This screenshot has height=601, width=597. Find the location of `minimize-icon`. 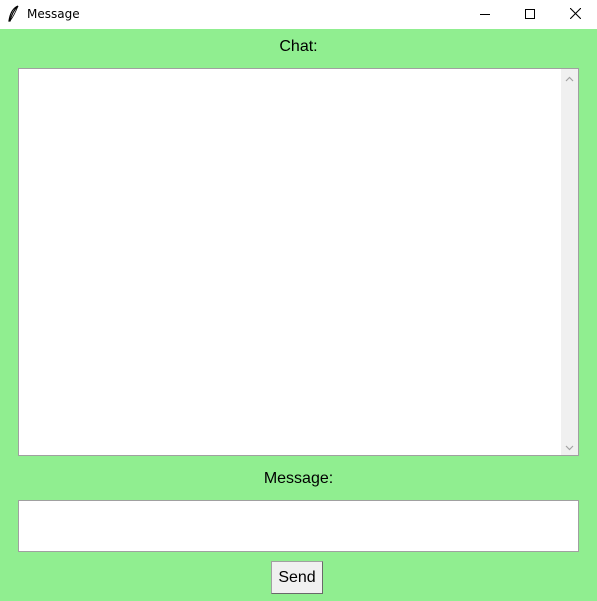

minimize-icon is located at coordinates (485, 15).